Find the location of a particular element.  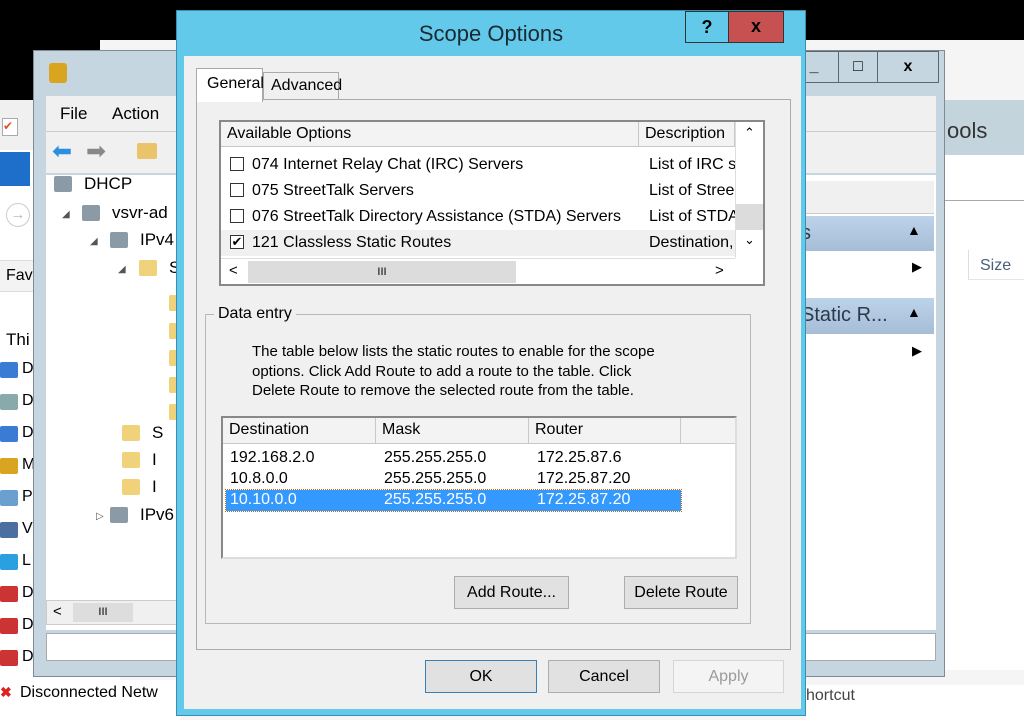

column-mask: Mask is located at coordinates (452, 431).